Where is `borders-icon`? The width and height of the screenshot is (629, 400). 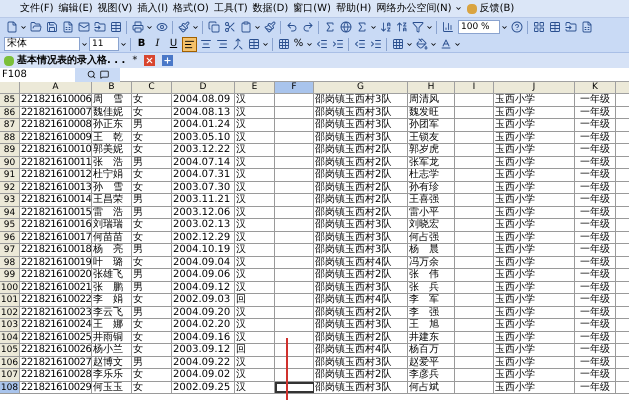
borders-icon is located at coordinates (397, 44).